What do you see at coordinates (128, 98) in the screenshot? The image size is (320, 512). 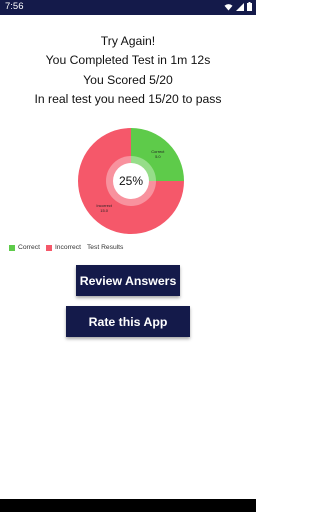 I see `pass-requirement-text: In real test you need 15/20 to pass` at bounding box center [128, 98].